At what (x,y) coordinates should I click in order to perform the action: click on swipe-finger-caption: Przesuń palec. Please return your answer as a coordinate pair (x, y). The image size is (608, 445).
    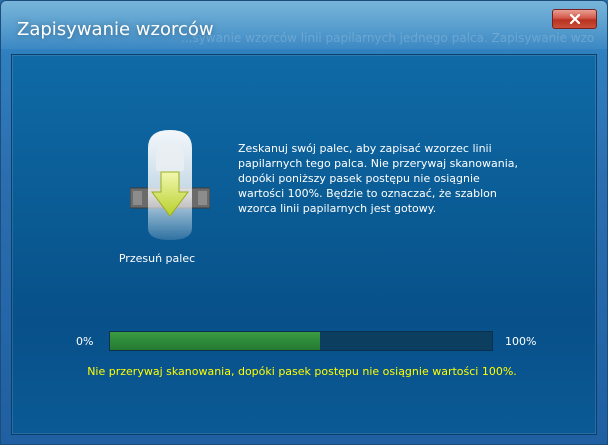
    Looking at the image, I should click on (157, 258).